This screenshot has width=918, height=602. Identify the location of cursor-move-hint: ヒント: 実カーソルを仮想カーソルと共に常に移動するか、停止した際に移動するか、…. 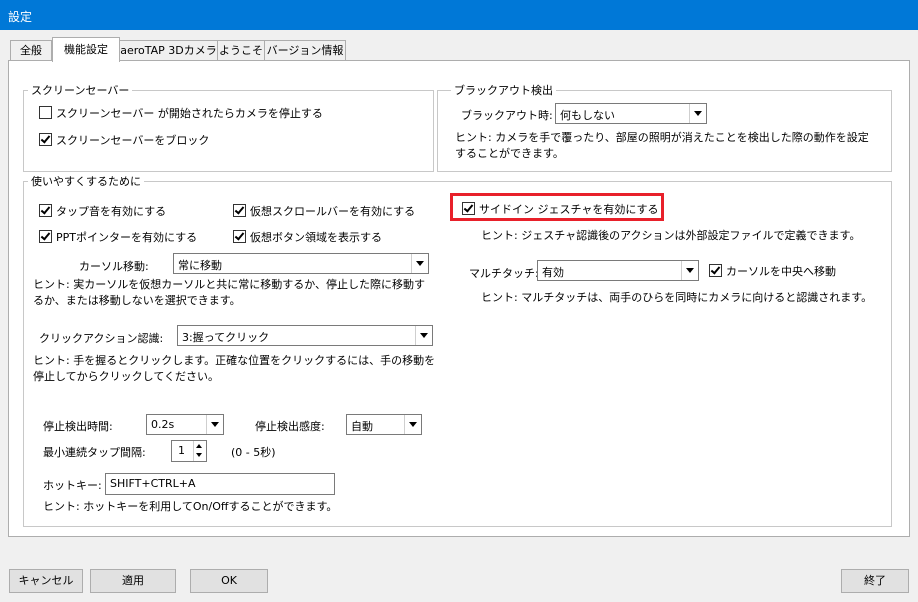
(229, 292).